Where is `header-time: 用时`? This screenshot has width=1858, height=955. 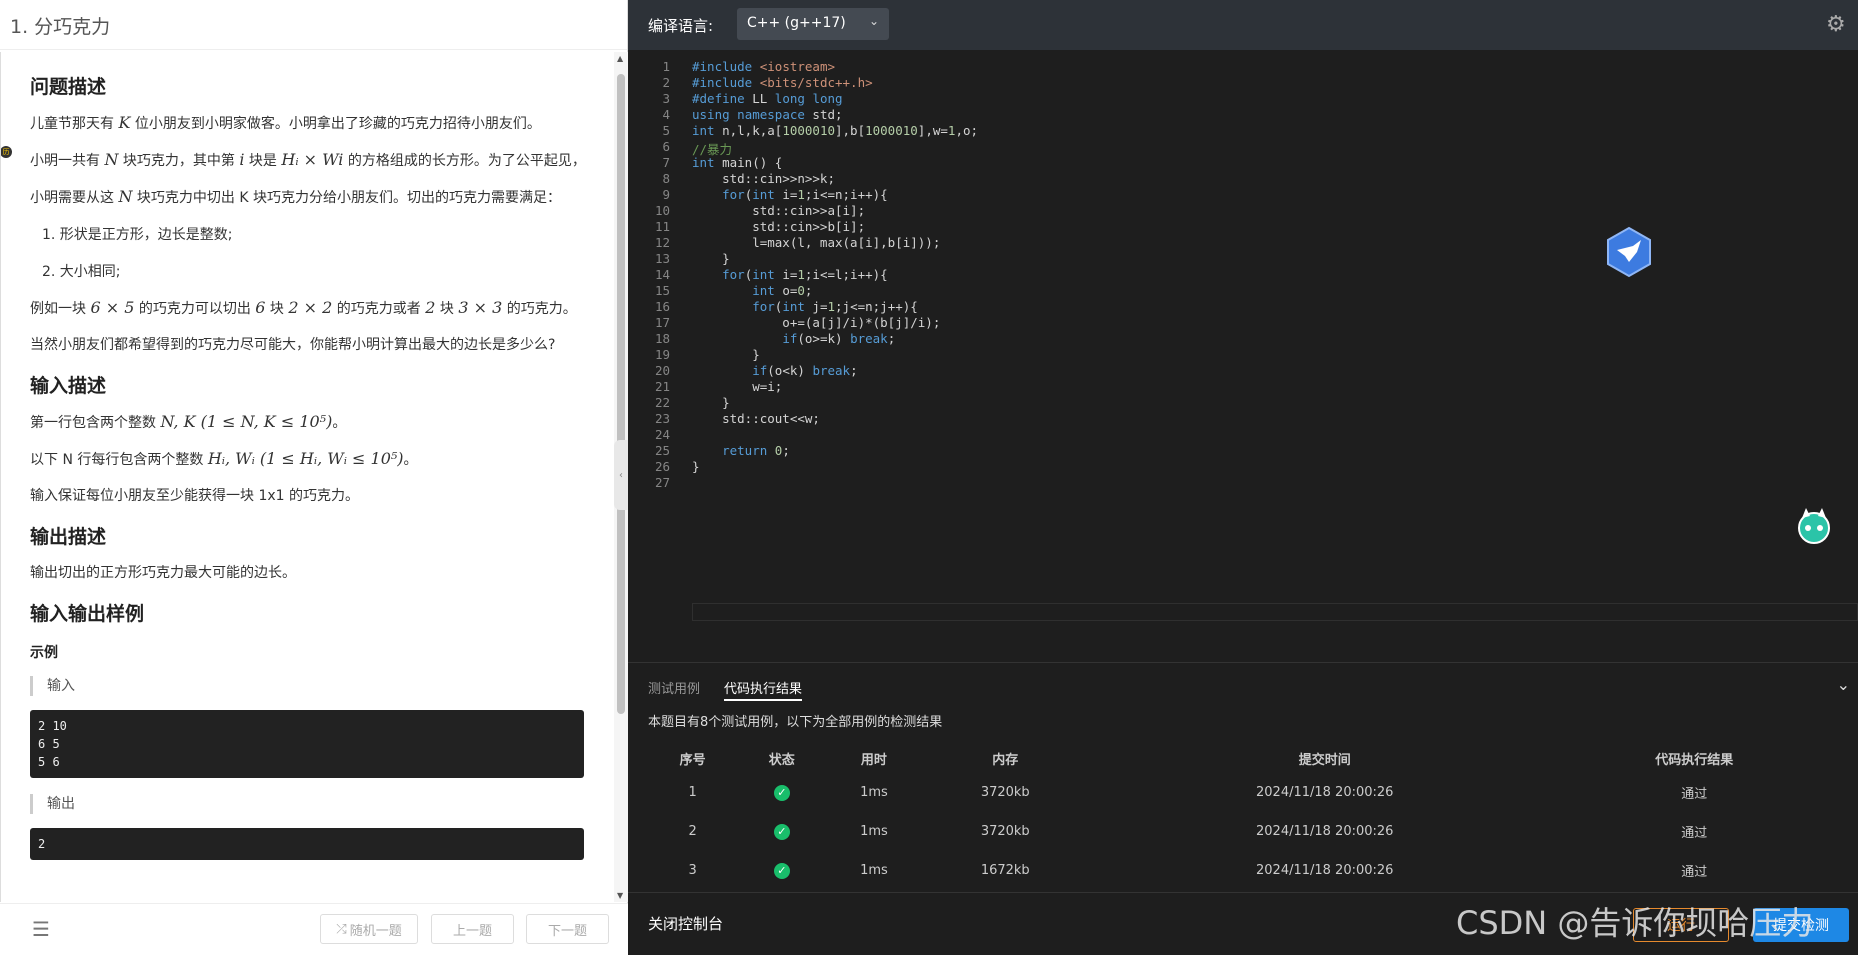 header-time: 用时 is located at coordinates (873, 760).